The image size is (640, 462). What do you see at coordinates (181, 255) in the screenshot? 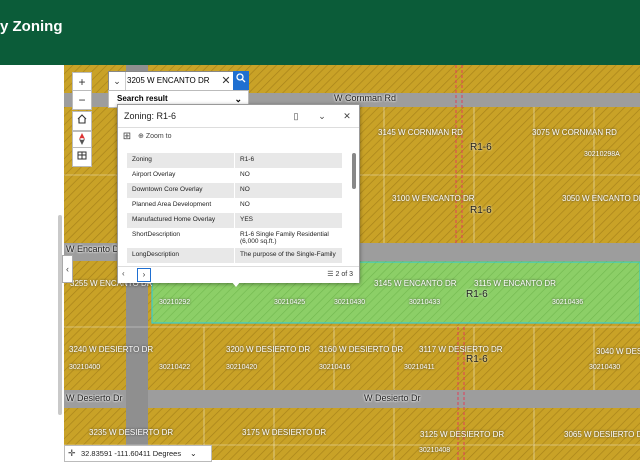
I see `attribute-key: LongDescription` at bounding box center [181, 255].